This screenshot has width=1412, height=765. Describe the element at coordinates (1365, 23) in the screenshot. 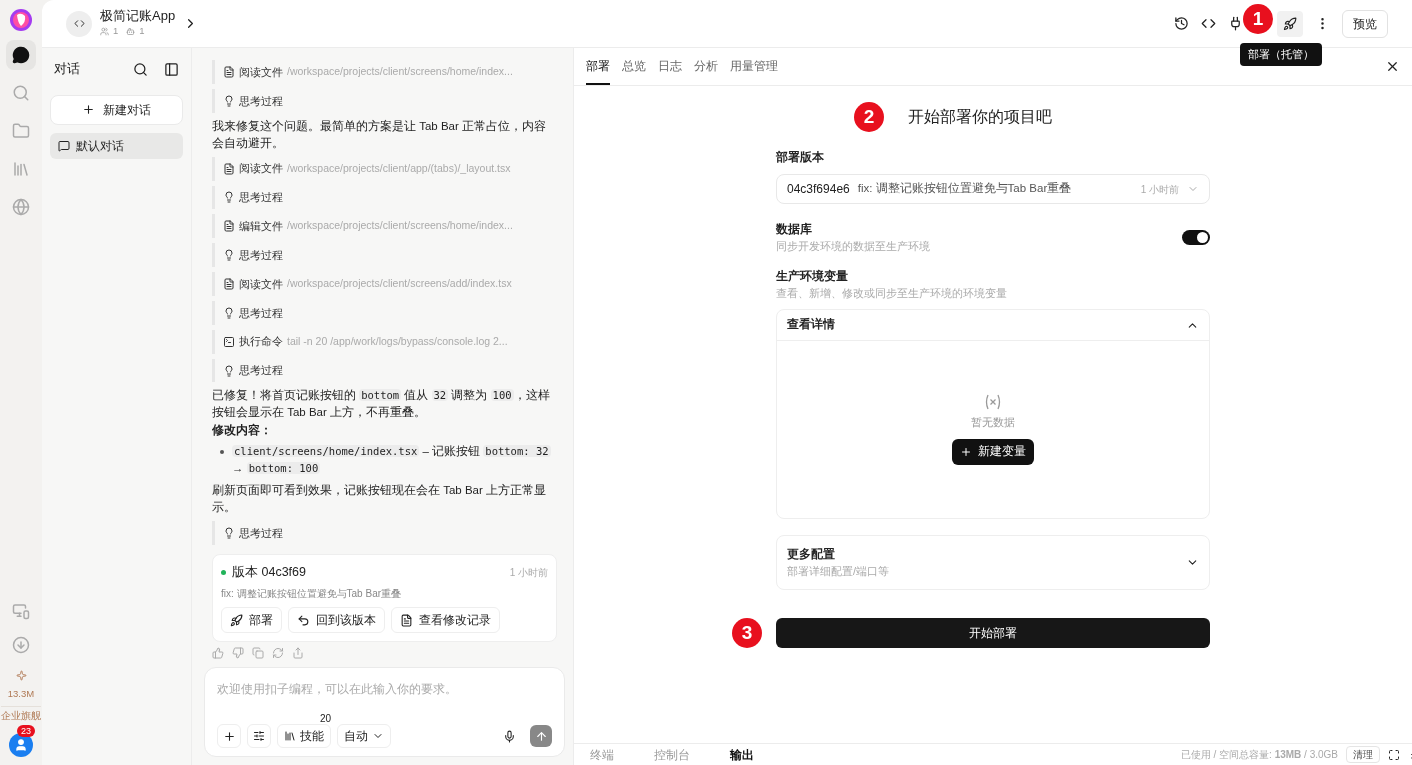

I see `preview-button: 预览` at that location.